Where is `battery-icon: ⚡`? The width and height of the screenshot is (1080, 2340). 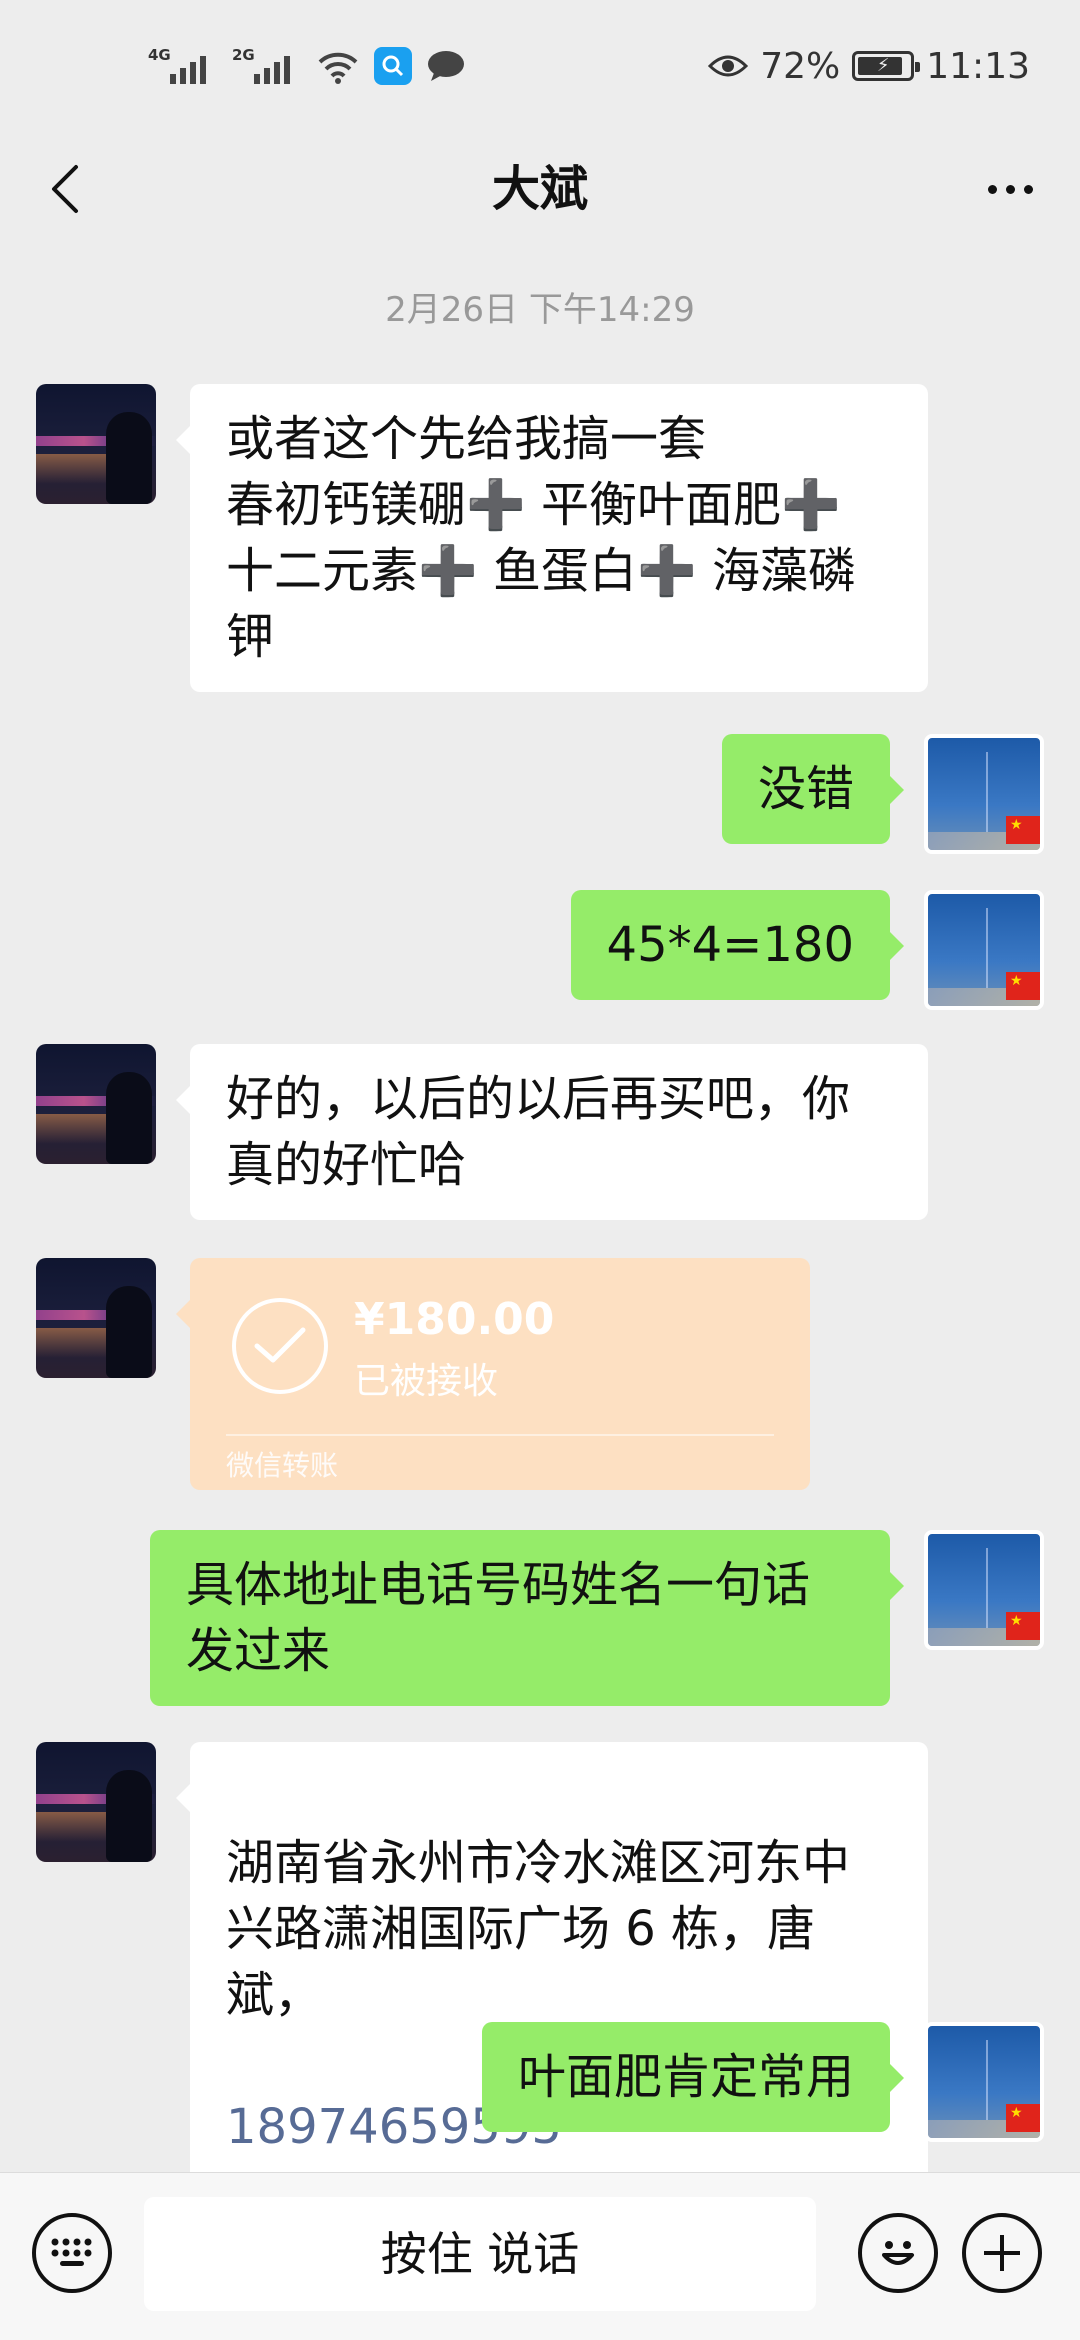
battery-icon: ⚡ is located at coordinates (886, 66).